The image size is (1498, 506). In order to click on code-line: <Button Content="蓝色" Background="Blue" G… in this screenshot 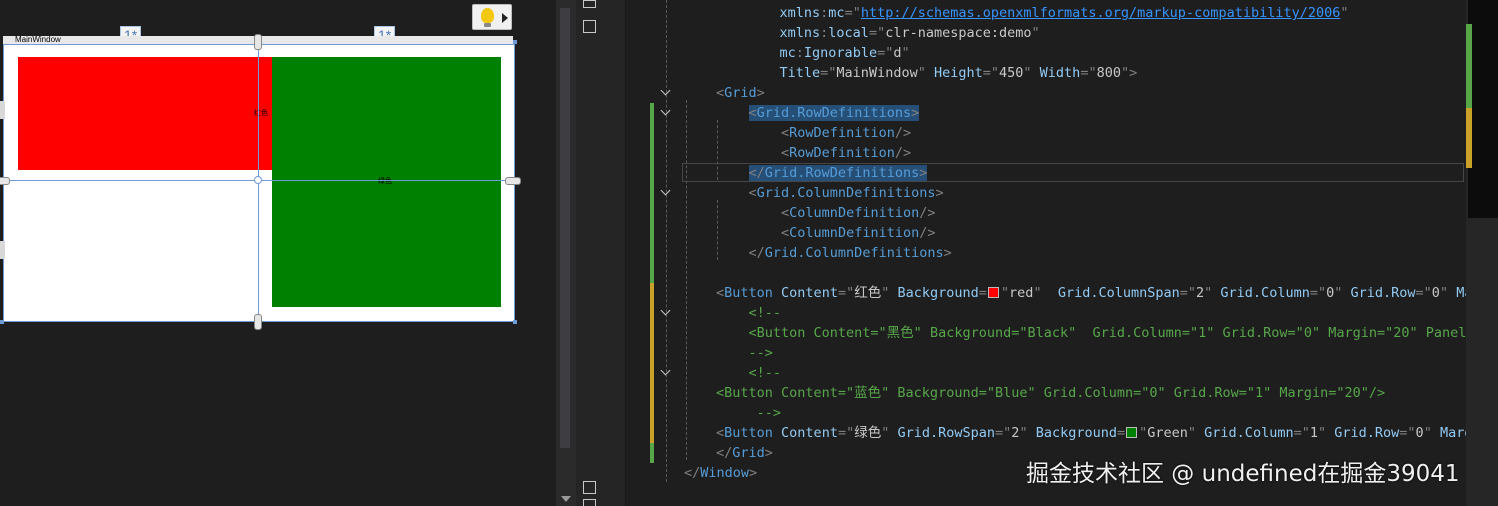, I will do `click(1050, 393)`.